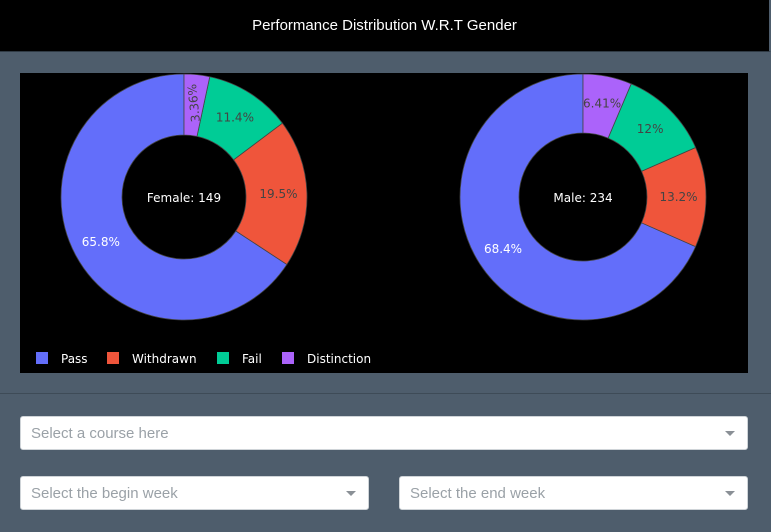 The height and width of the screenshot is (532, 771). I want to click on end-week-dropdown-placeholder: Select the end week, so click(478, 493).